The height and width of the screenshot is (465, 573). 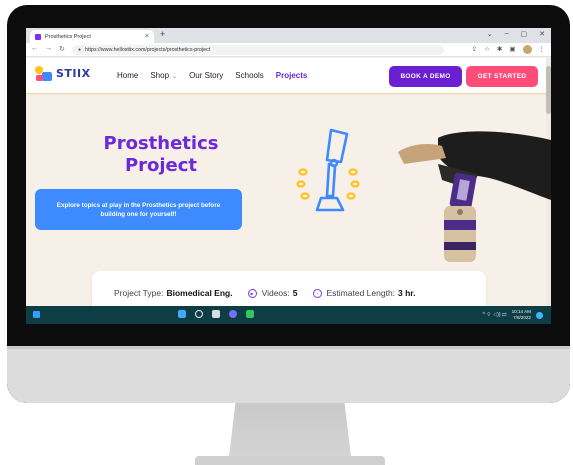 I want to click on hero-title: Prosthetics Project, so click(x=161, y=154).